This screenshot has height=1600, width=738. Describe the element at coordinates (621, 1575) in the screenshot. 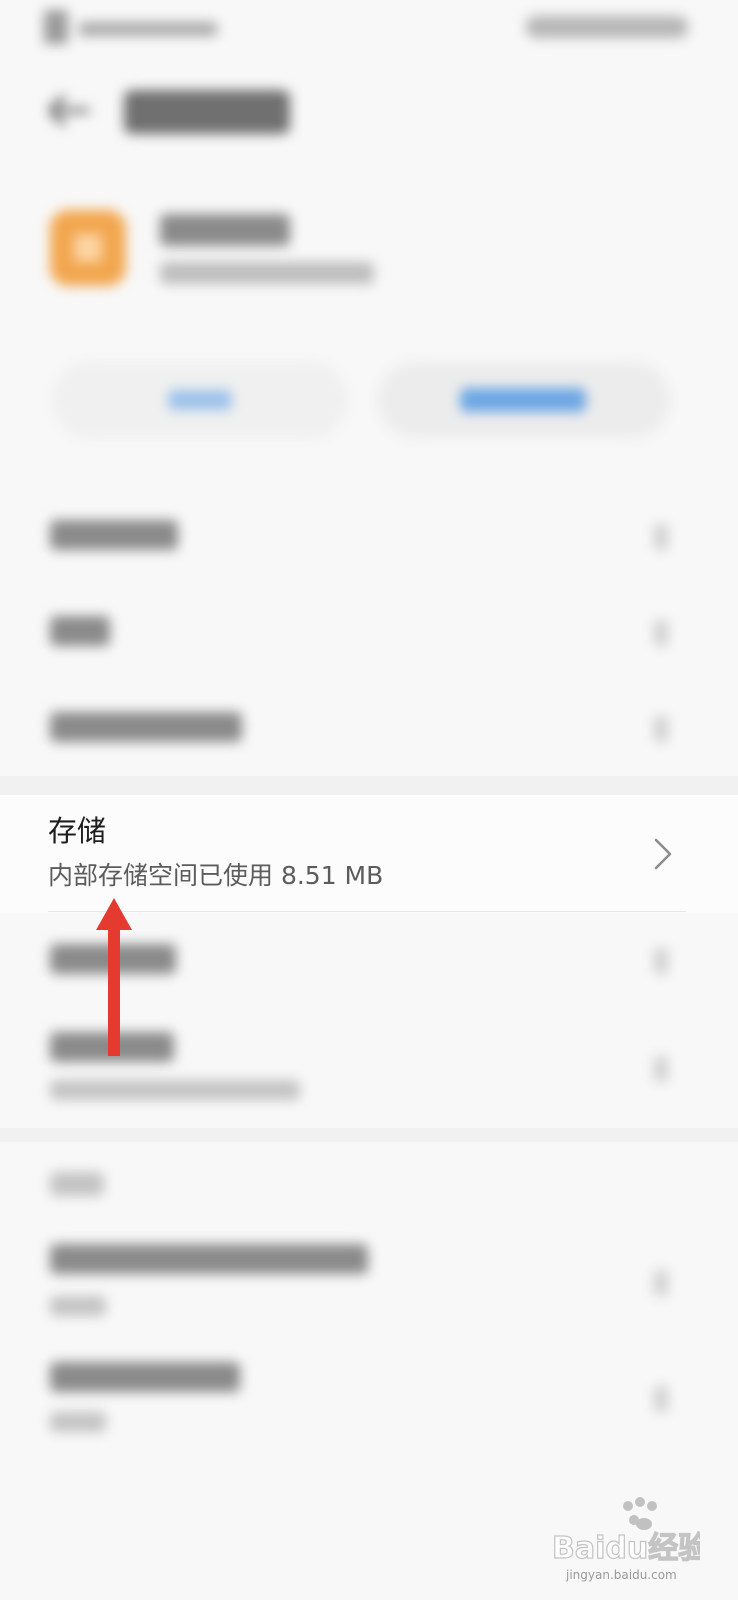

I see `watermark-url: jingyan.baidu.com` at that location.